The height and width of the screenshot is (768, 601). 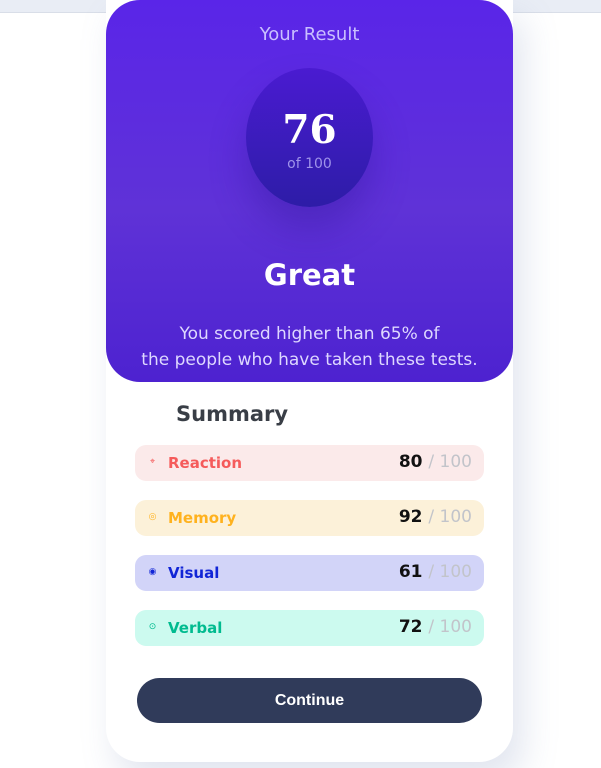 I want to click on summary-row-score: 92 / 100, so click(x=435, y=517).